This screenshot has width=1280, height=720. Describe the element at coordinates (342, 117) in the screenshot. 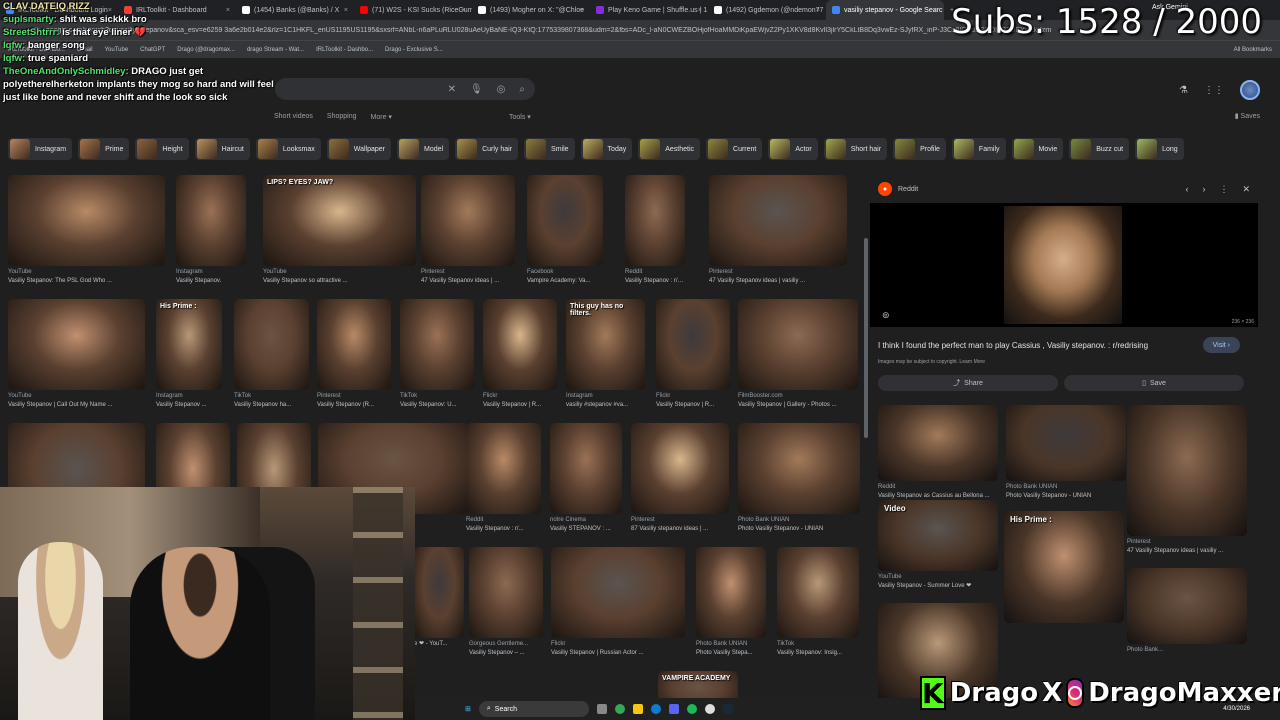

I see `tab-shopping: Shopping` at that location.